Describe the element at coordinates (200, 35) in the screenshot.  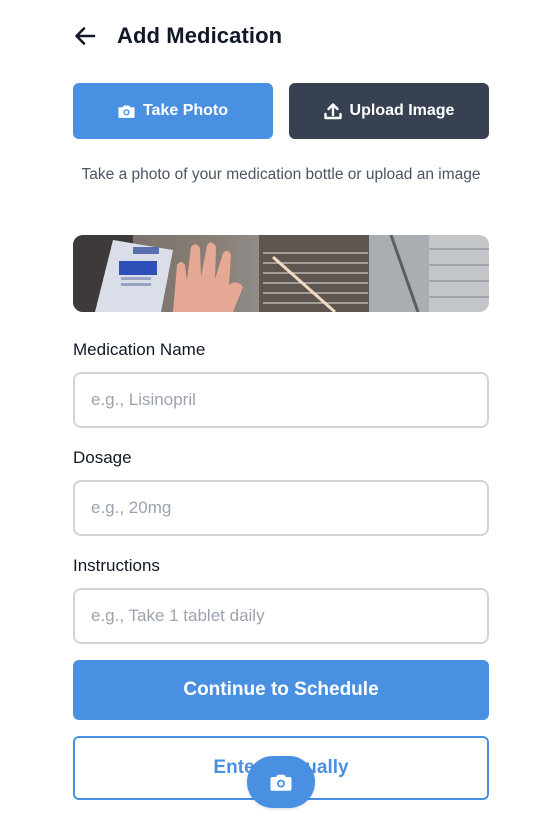
I see `page-title: Add Medication` at that location.